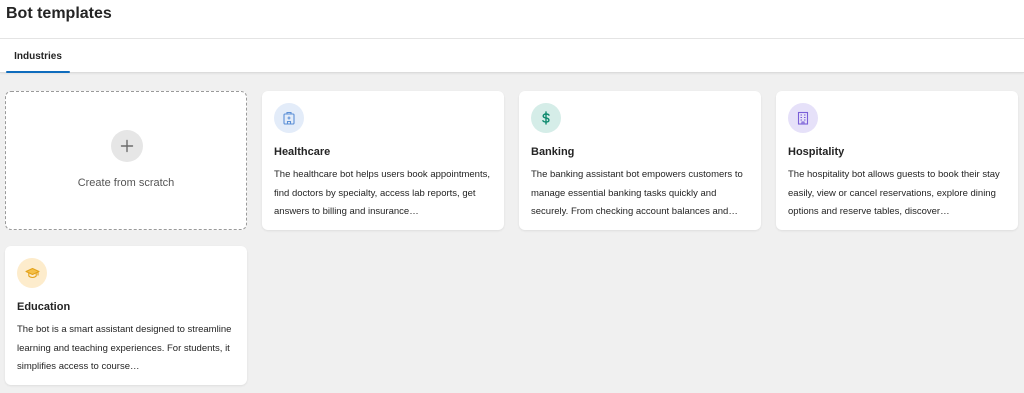 The height and width of the screenshot is (393, 1024). I want to click on template-title: Banking, so click(553, 152).